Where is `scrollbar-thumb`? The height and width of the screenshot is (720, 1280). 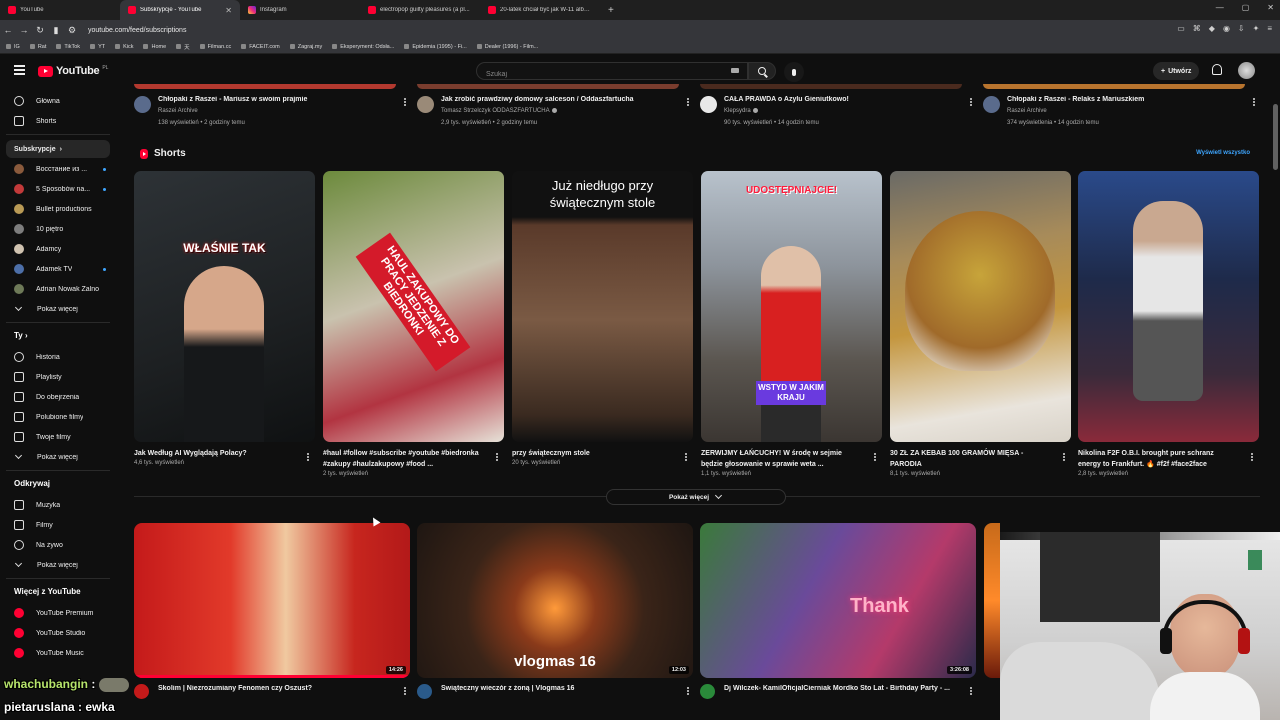 scrollbar-thumb is located at coordinates (1275, 137).